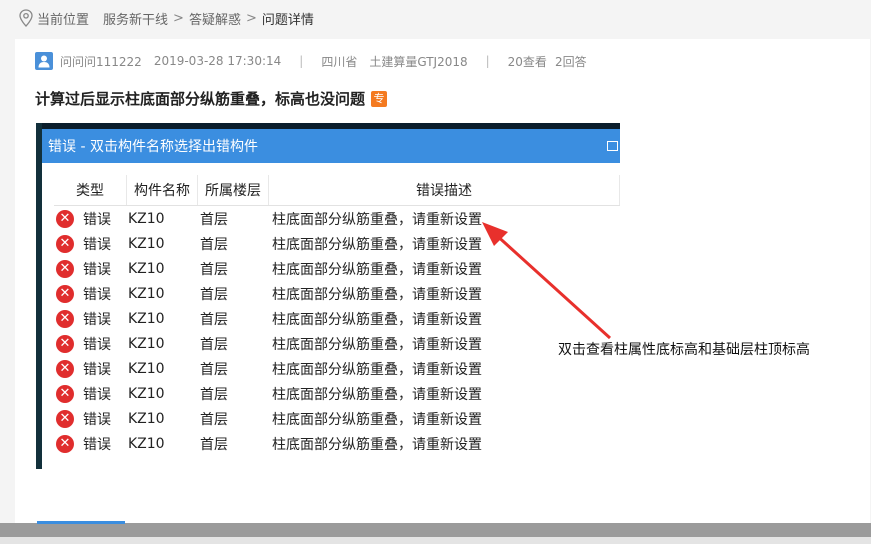 The height and width of the screenshot is (544, 871). What do you see at coordinates (135, 18) in the screenshot?
I see `breadcrumb-item-service: 服务新干线` at bounding box center [135, 18].